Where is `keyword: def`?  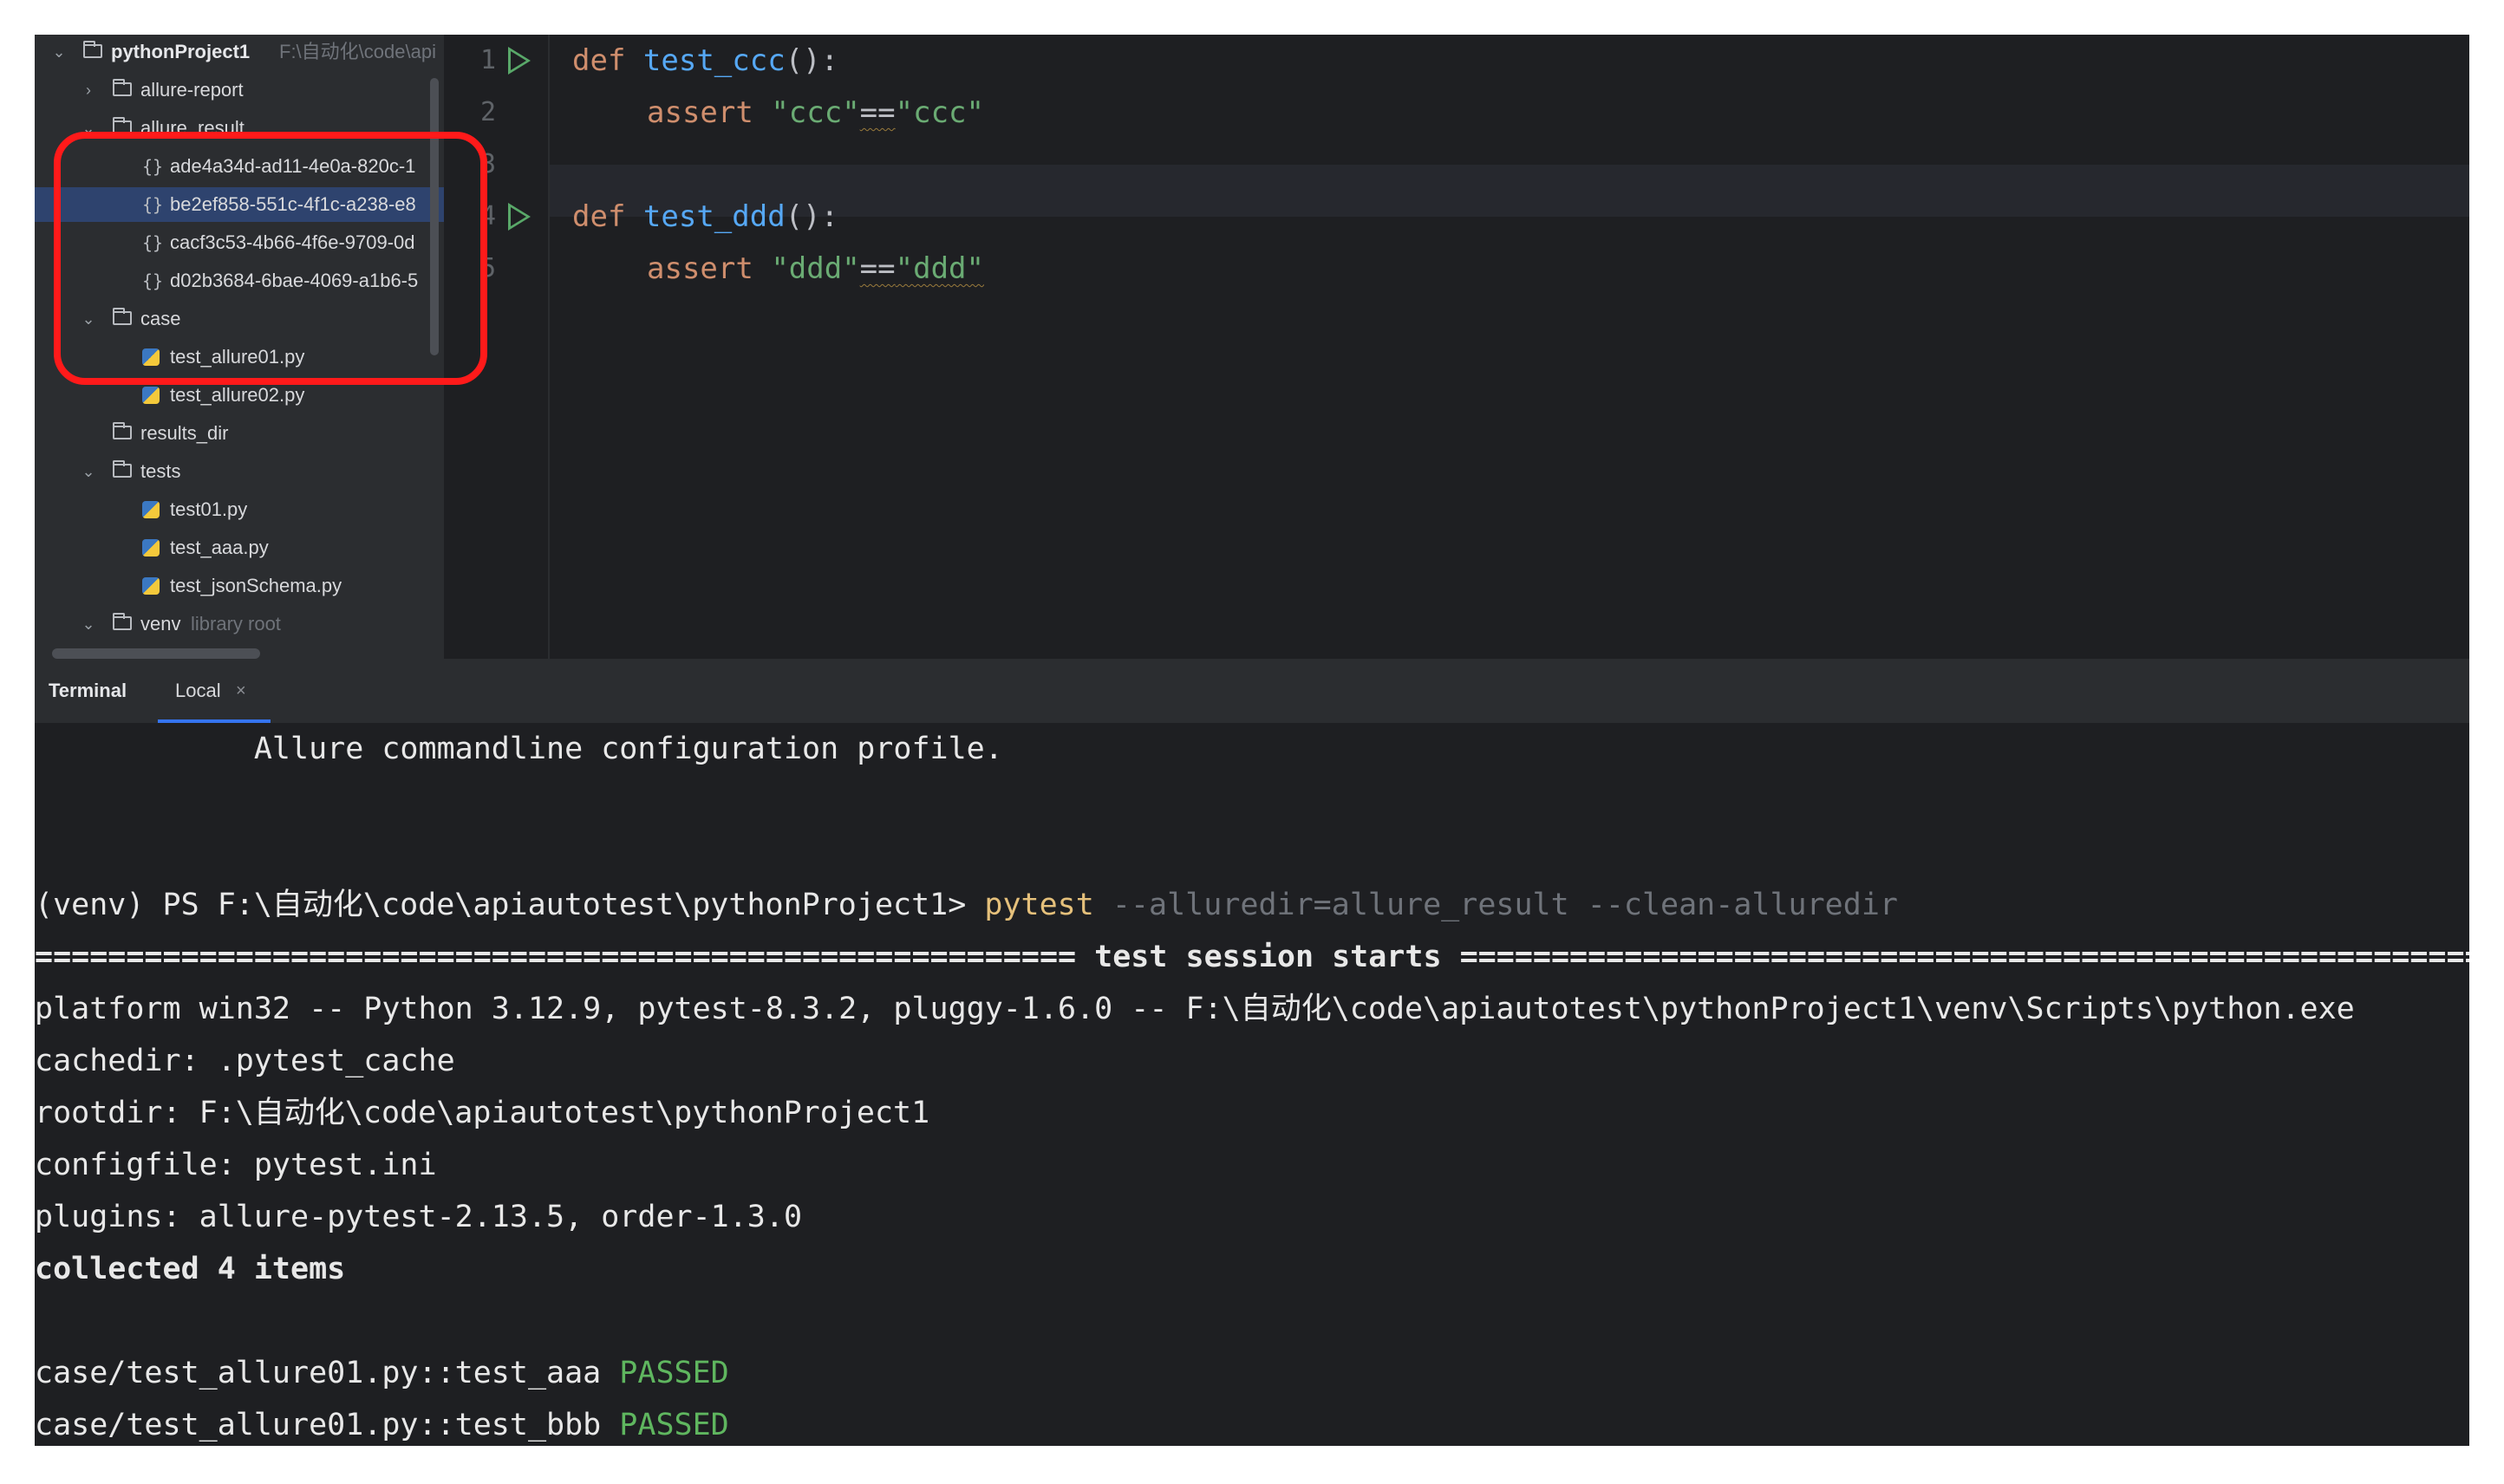 keyword: def is located at coordinates (599, 60).